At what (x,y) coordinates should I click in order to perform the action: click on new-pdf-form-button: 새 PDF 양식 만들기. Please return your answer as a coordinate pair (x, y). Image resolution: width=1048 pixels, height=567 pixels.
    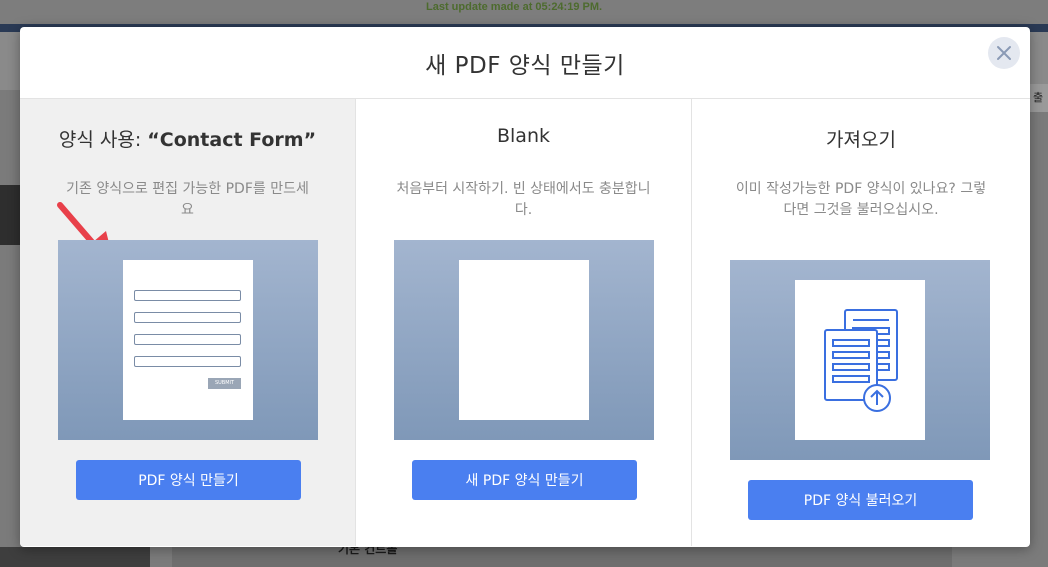
    Looking at the image, I should click on (524, 480).